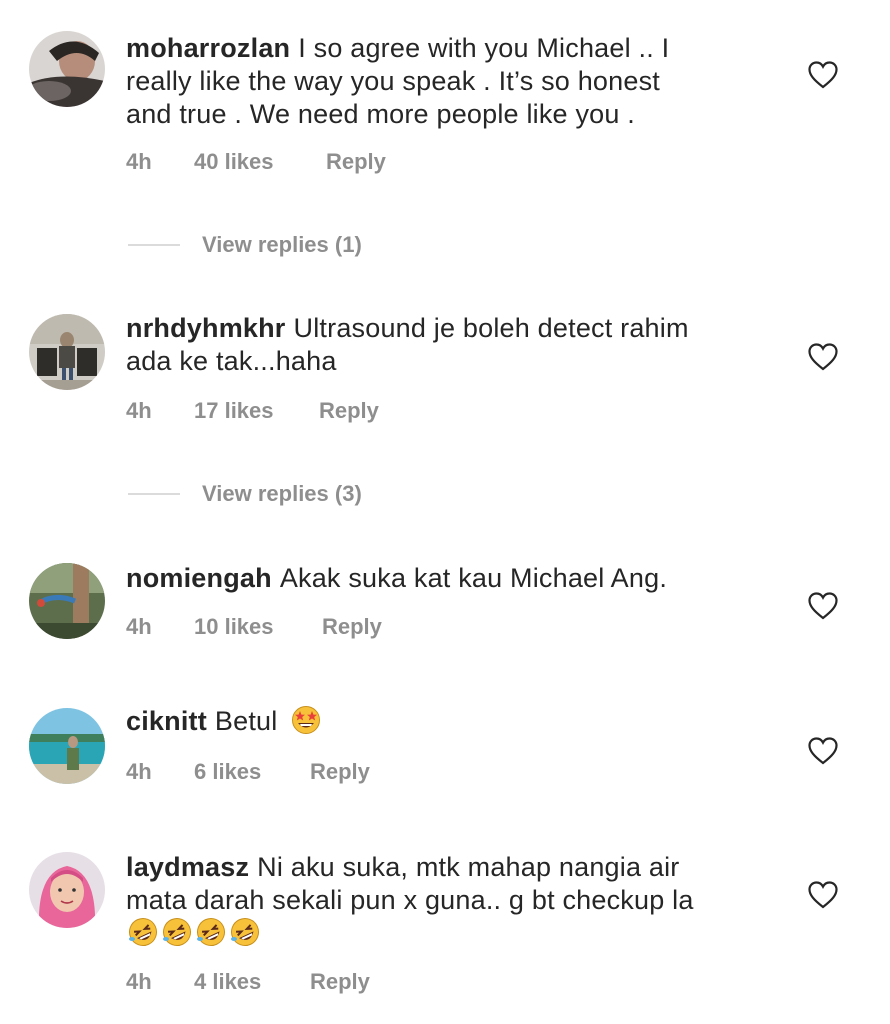  I want to click on likes-count: 4 likes, so click(252, 982).